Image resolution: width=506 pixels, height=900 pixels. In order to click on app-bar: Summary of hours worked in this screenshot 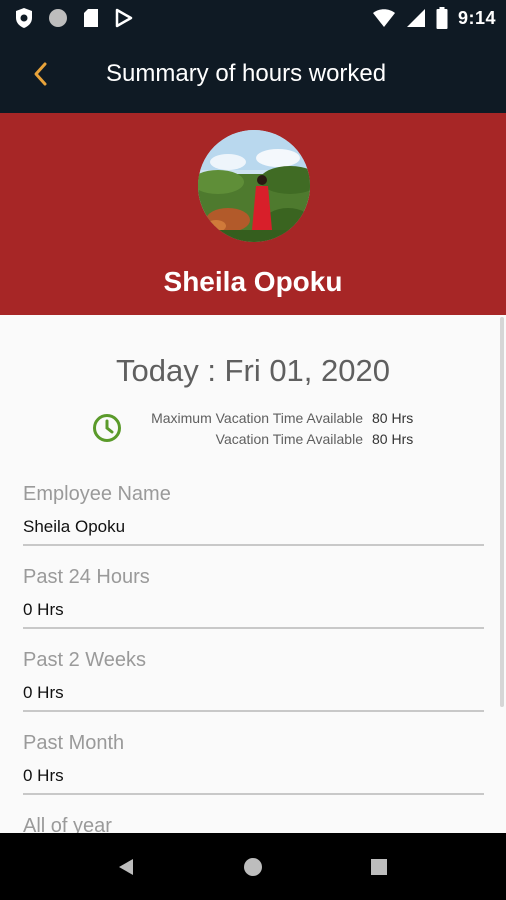, I will do `click(253, 74)`.